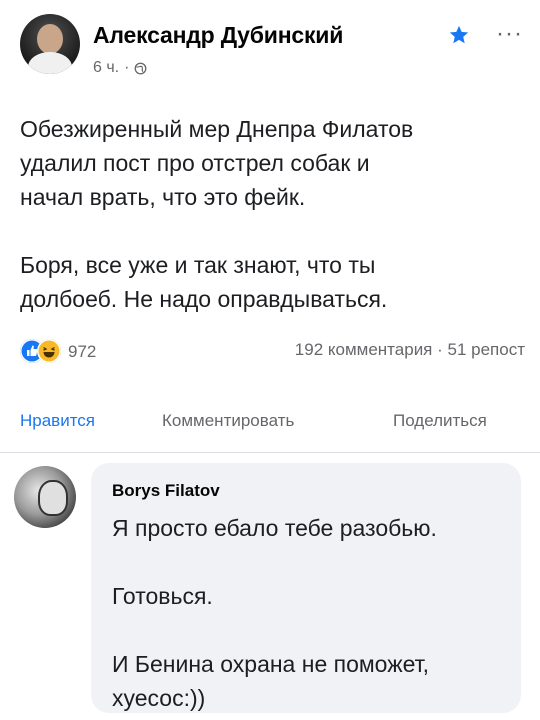 This screenshot has width=540, height=720. Describe the element at coordinates (53, 498) in the screenshot. I see `avatar-hand` at that location.